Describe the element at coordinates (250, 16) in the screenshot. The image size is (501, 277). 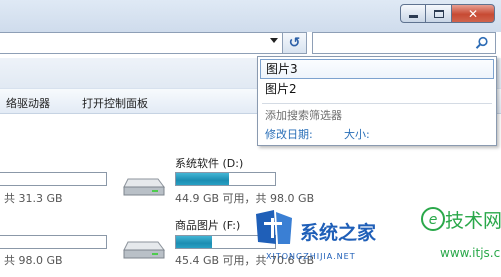
I see `window-titlebar: ✕` at that location.